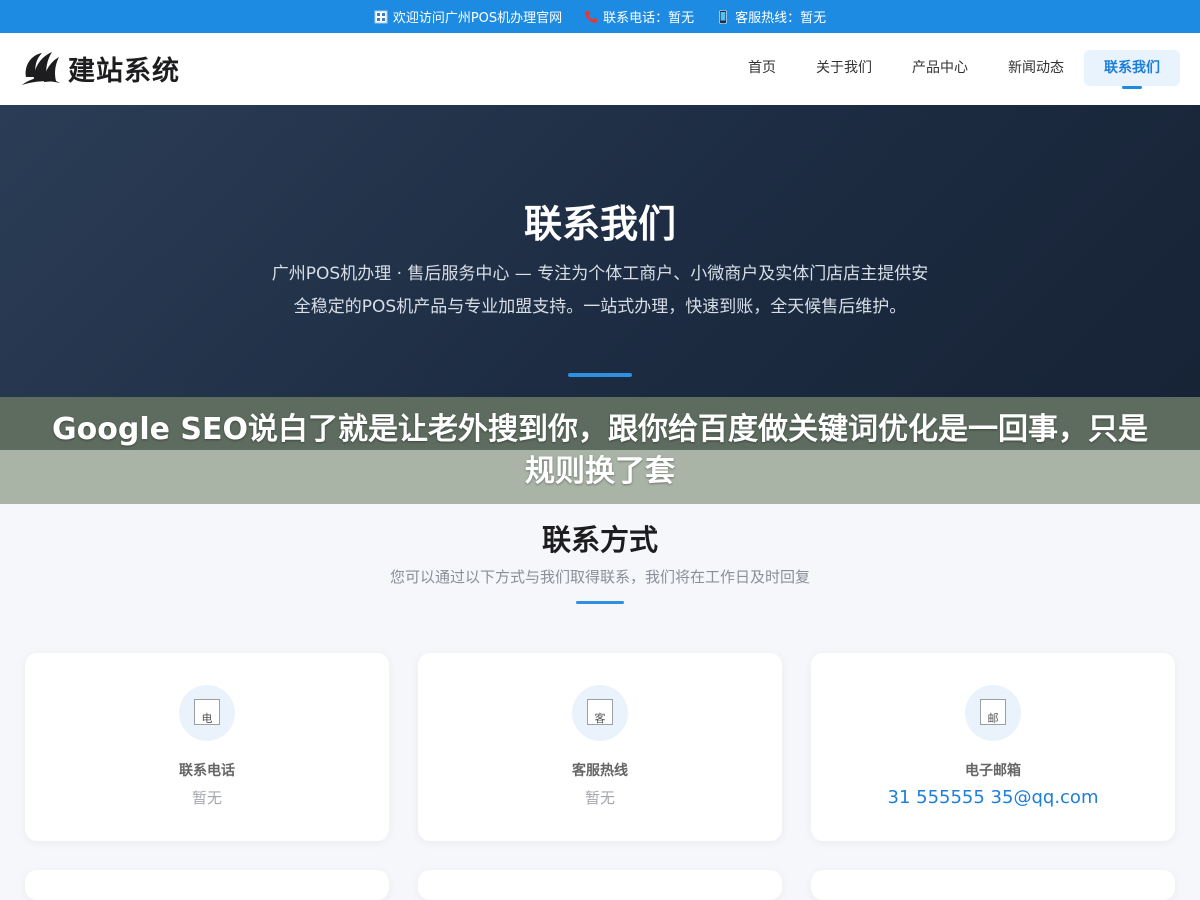  Describe the element at coordinates (41, 68) in the screenshot. I see `logo-icon` at that location.